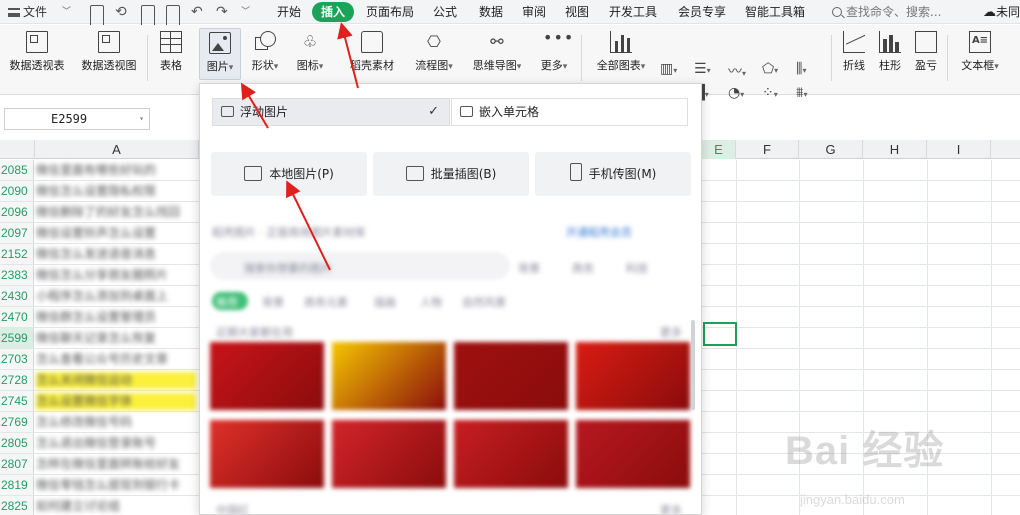 Image resolution: width=1020 pixels, height=515 pixels. Describe the element at coordinates (17, 149) in the screenshot. I see `select-all-corner` at that location.